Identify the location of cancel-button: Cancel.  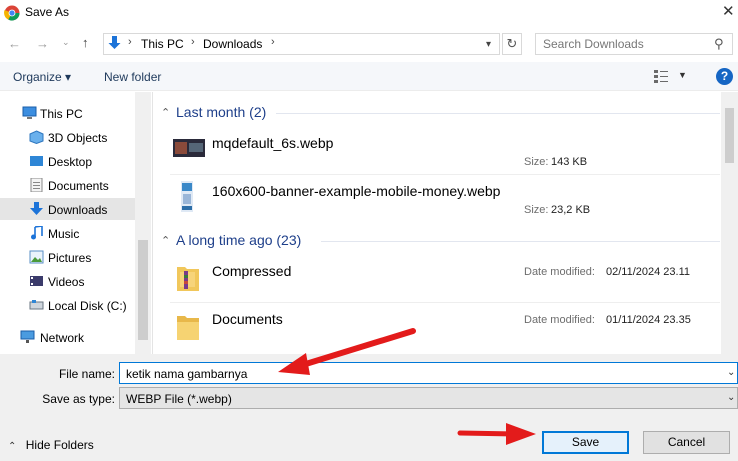
(686, 442).